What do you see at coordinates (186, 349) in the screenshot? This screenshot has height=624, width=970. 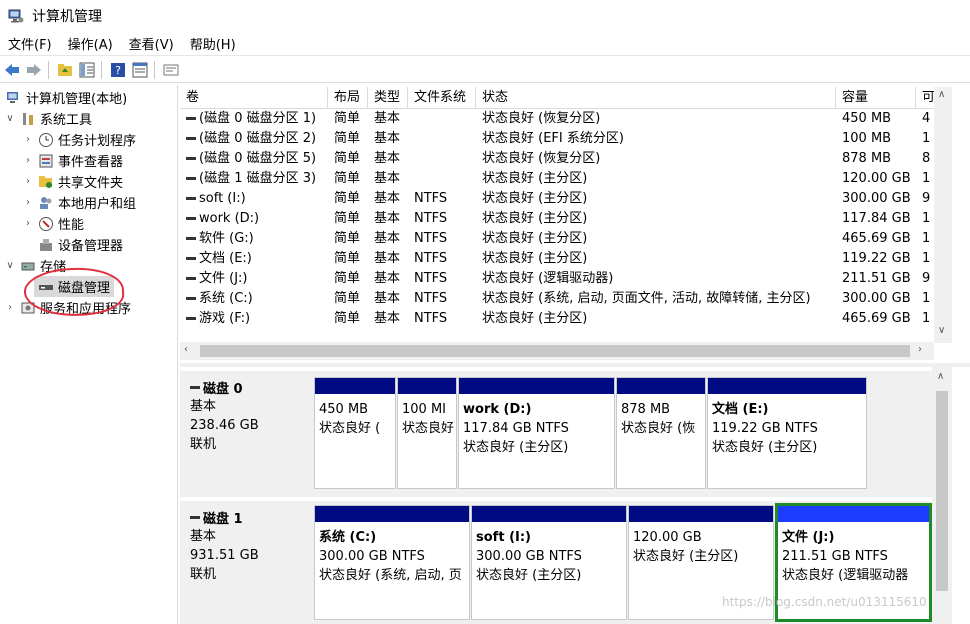 I see `scroll-left-icon: ‹` at bounding box center [186, 349].